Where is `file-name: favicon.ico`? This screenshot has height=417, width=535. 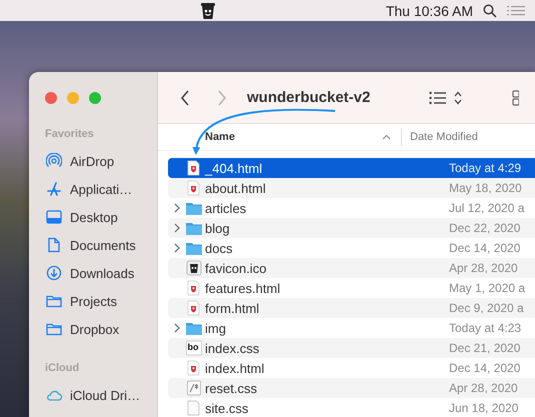 file-name: favicon.ico is located at coordinates (236, 268).